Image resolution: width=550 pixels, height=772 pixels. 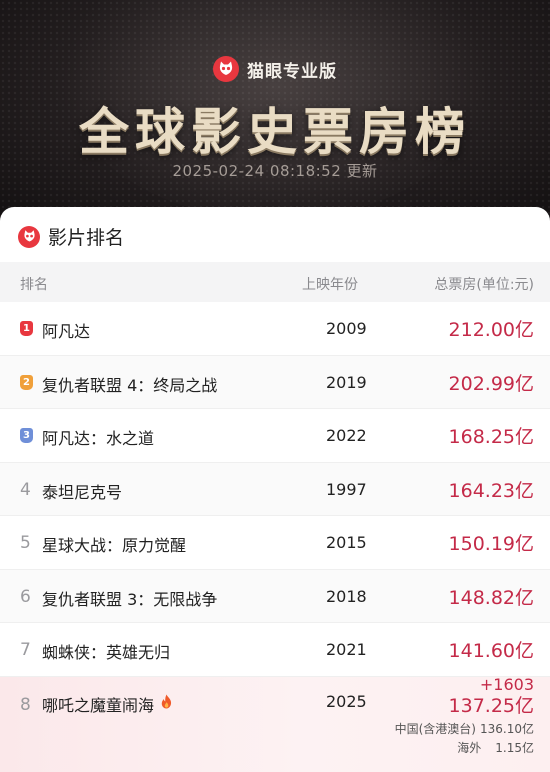 I want to click on movie-title: 泰坦尼克号, so click(x=82, y=492).